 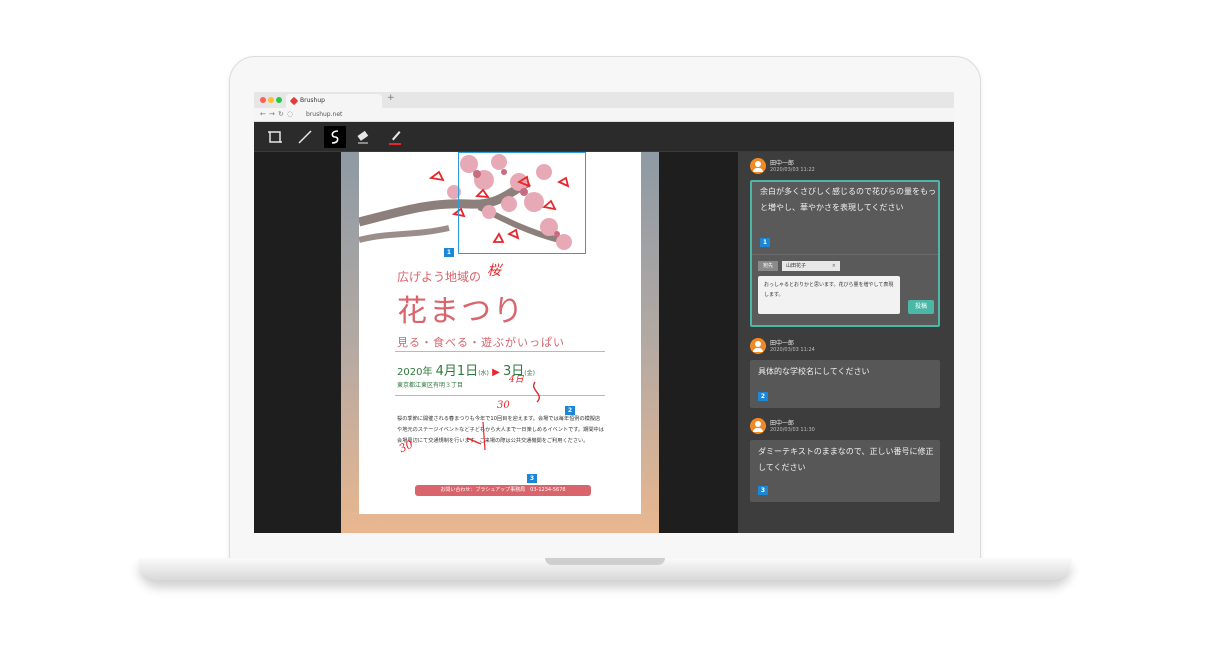 What do you see at coordinates (604, 100) in the screenshot?
I see `browser-tab-bar: Brushup +` at bounding box center [604, 100].